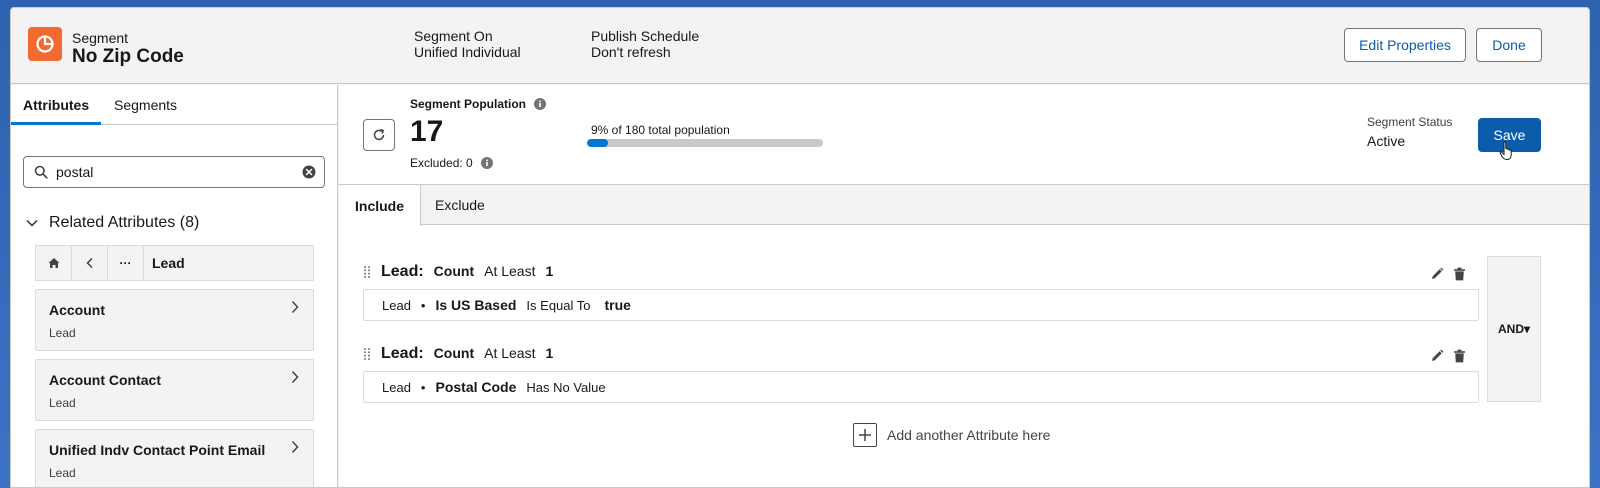 The height and width of the screenshot is (488, 1600). Describe the element at coordinates (157, 450) in the screenshot. I see `list-item-title: Unified Indv Contact Point Email` at that location.